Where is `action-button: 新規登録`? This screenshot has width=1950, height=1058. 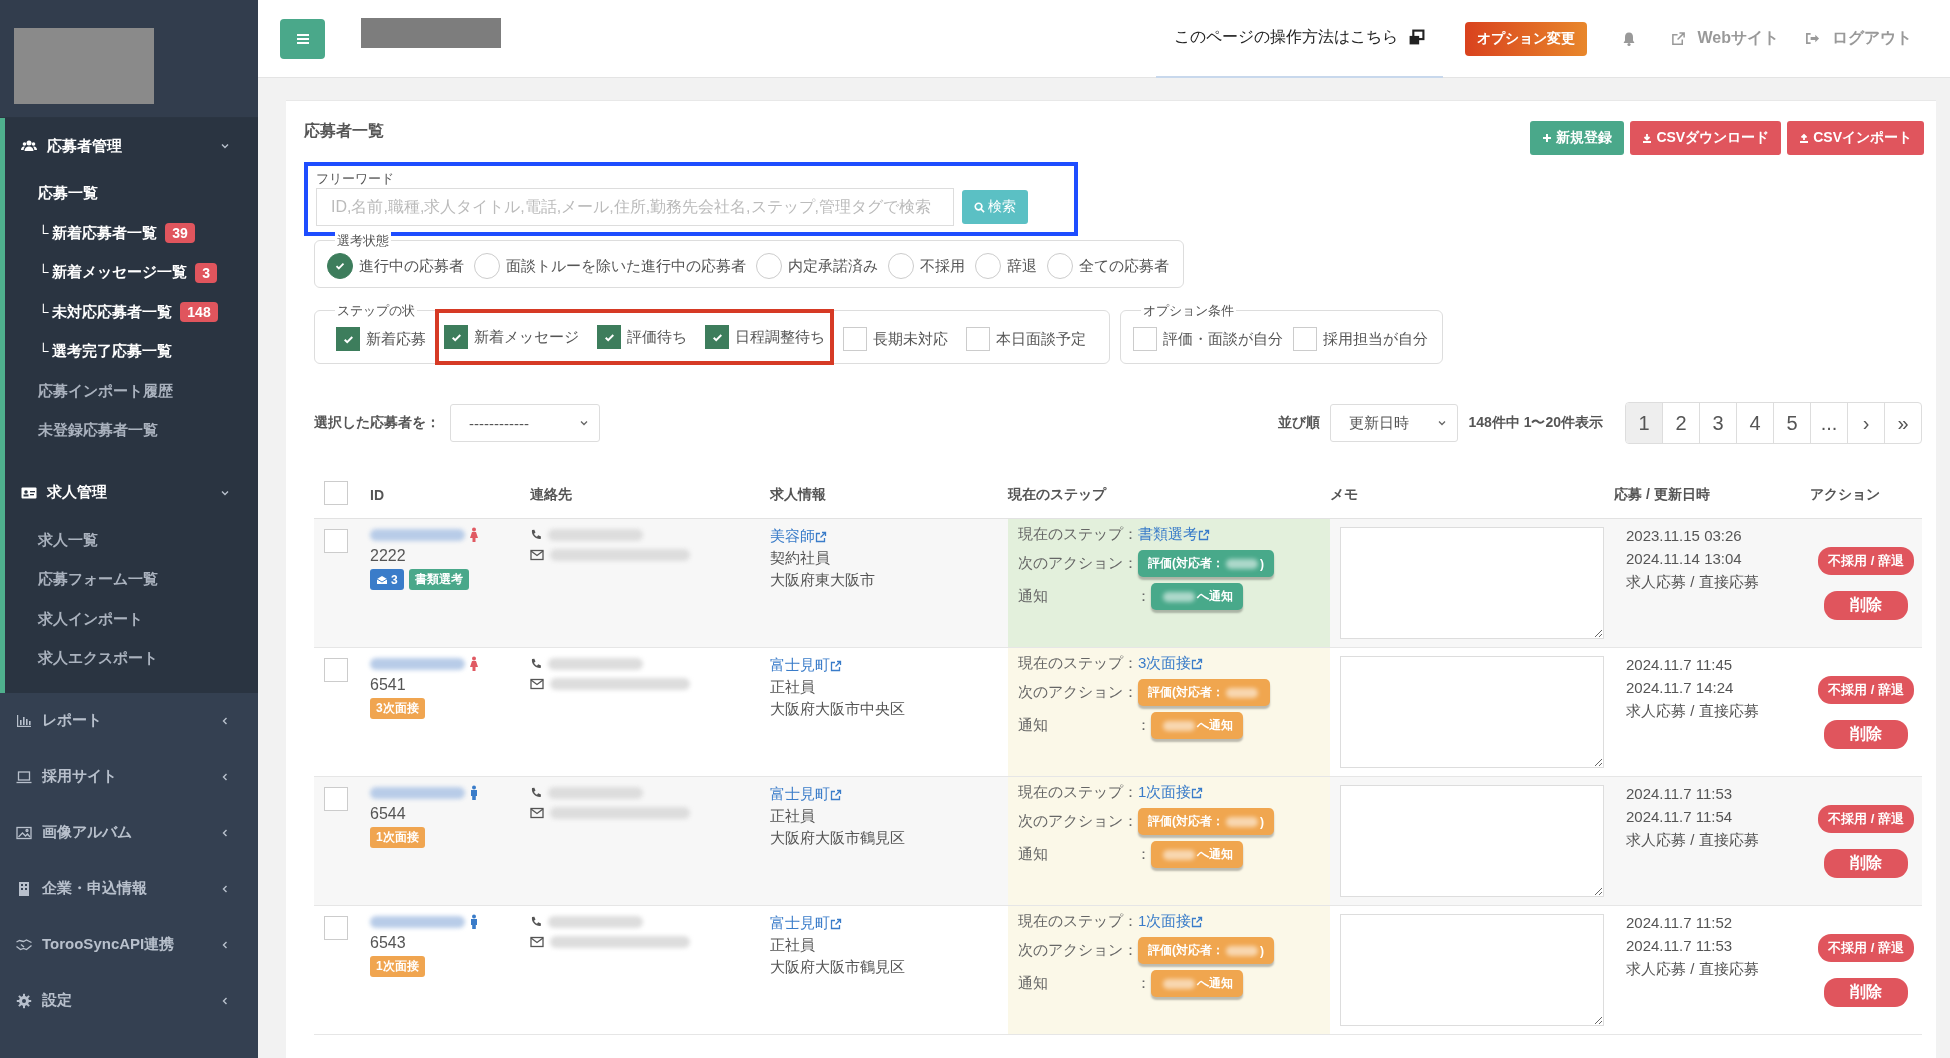 action-button: 新規登録 is located at coordinates (1577, 138).